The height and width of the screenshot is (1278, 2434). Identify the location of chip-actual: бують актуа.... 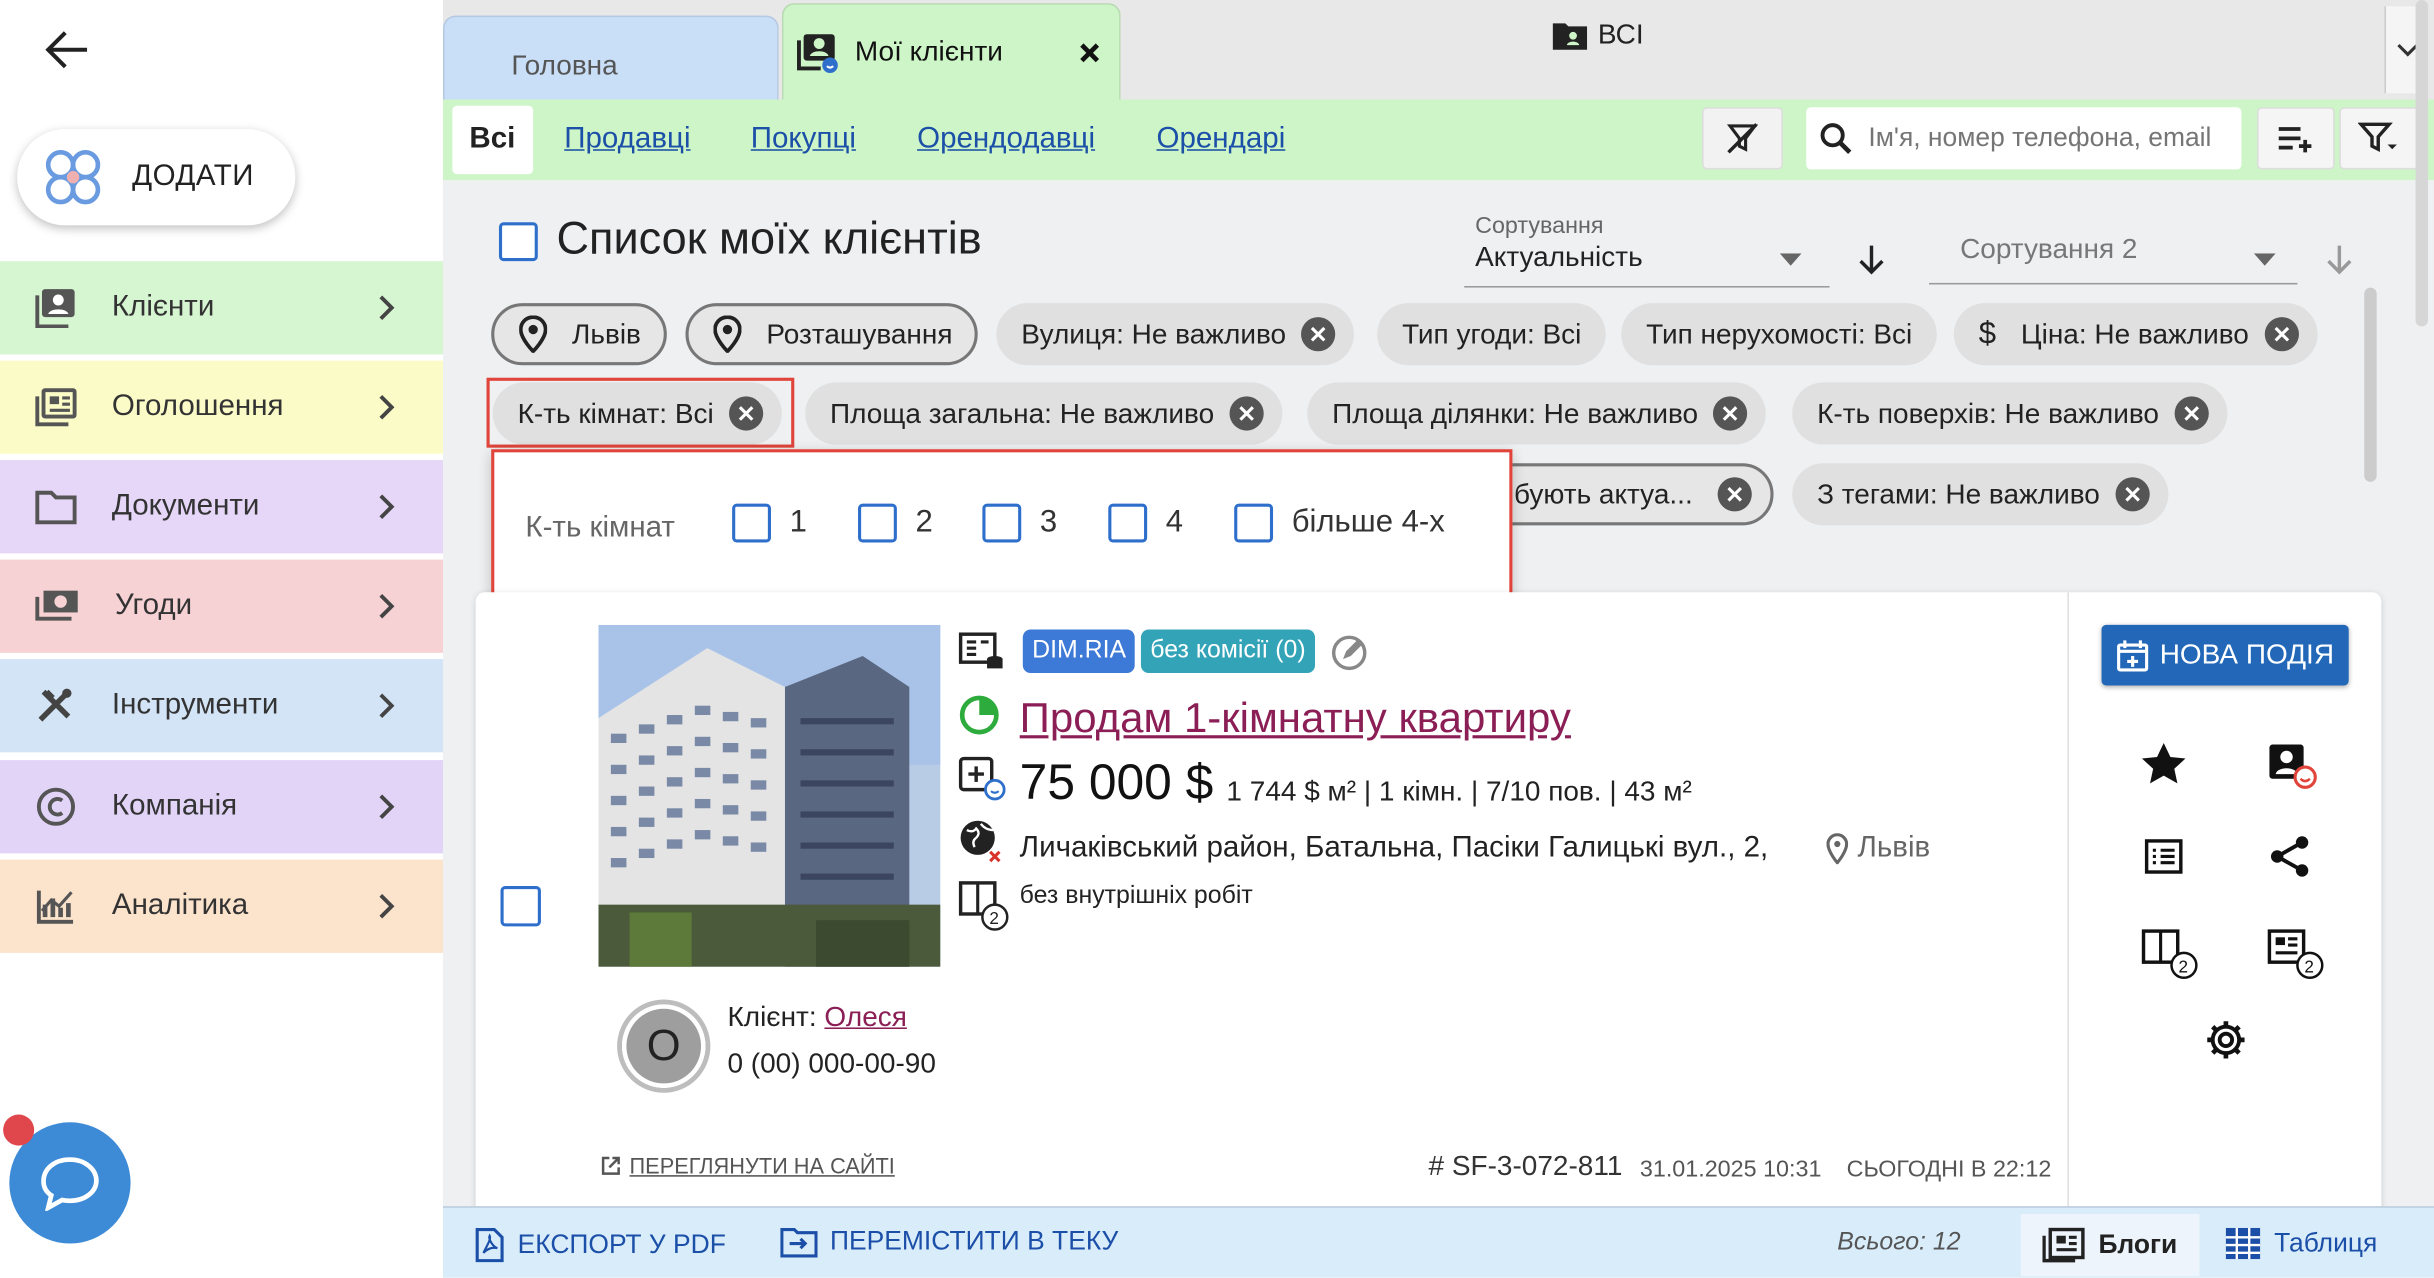
(1625, 494).